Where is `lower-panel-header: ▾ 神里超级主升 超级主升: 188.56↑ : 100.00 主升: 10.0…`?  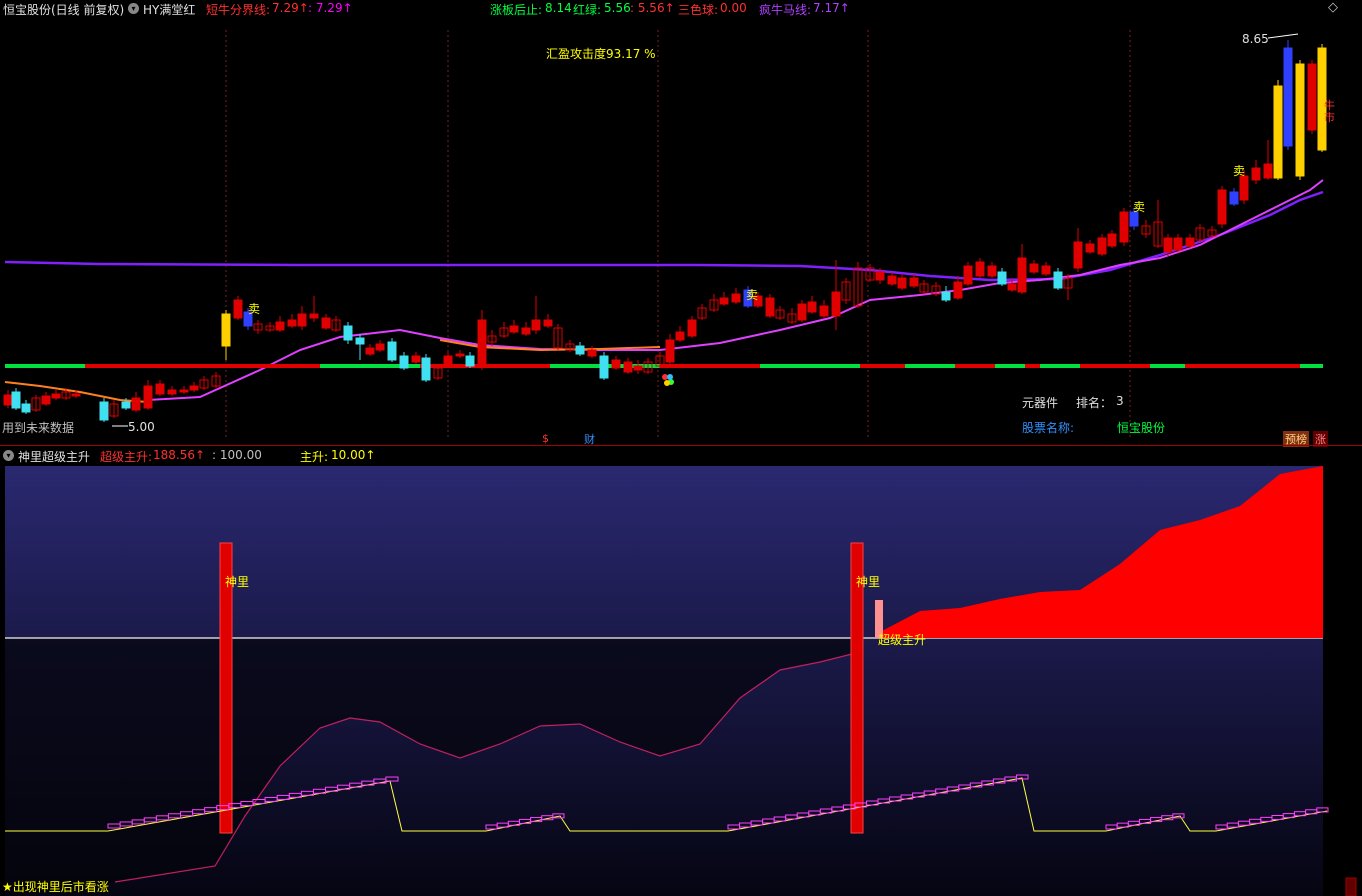
lower-panel-header: ▾ 神里超级主升 超级主升: 188.56↑ : 100.00 主升: 10.0… is located at coordinates (681, 456).